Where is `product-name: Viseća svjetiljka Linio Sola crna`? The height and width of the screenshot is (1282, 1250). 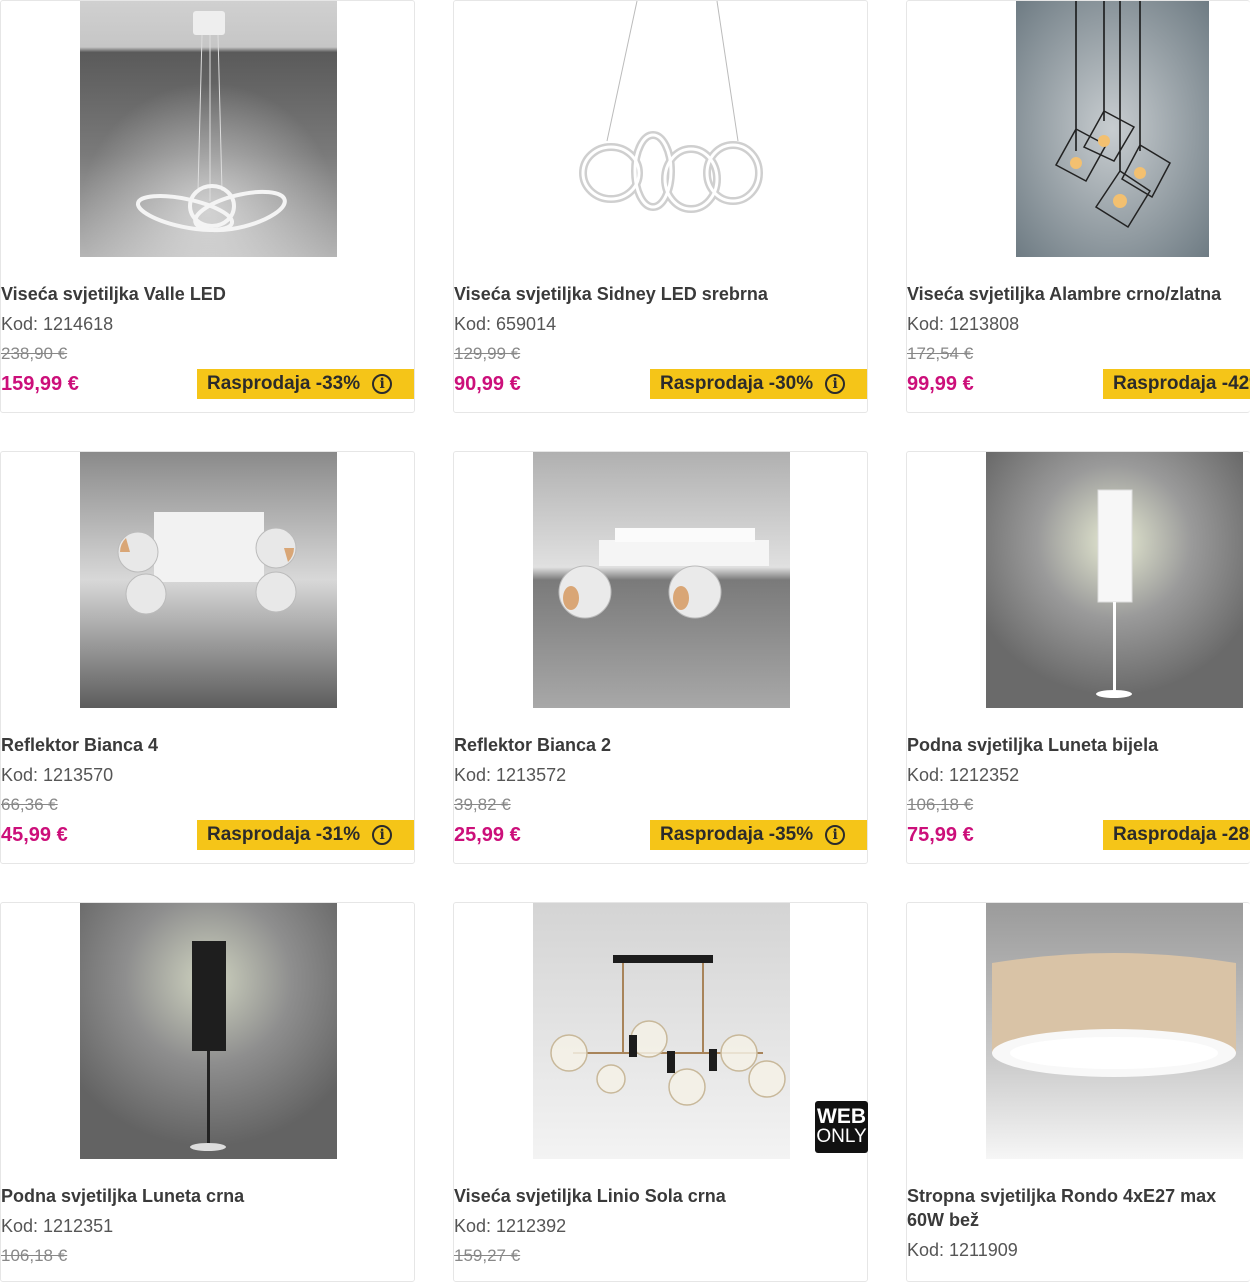
product-name: Viseća svjetiljka Linio Sola crna is located at coordinates (659, 1196).